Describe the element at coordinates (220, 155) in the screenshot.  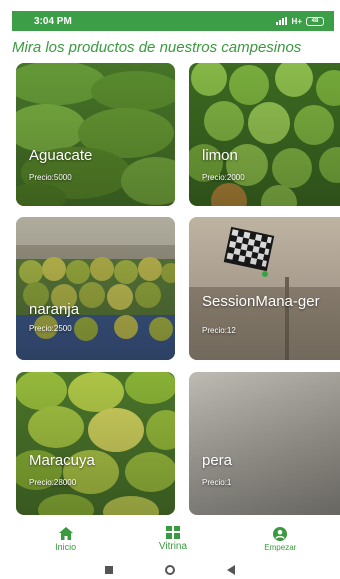
I see `product-name: limon` at that location.